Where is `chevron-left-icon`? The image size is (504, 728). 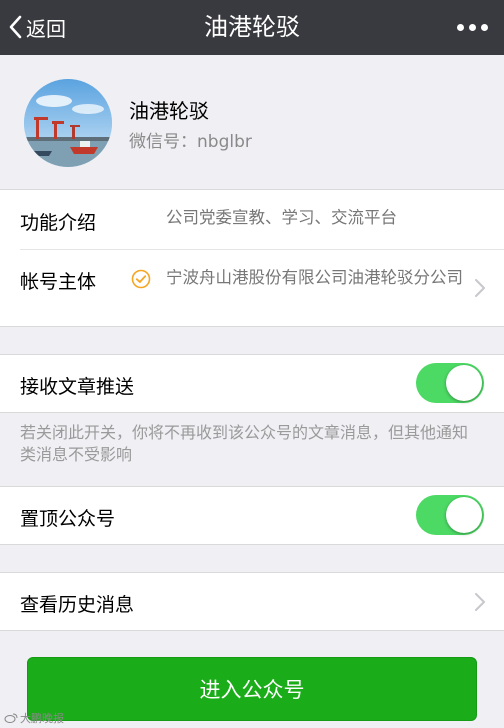 chevron-left-icon is located at coordinates (15, 27).